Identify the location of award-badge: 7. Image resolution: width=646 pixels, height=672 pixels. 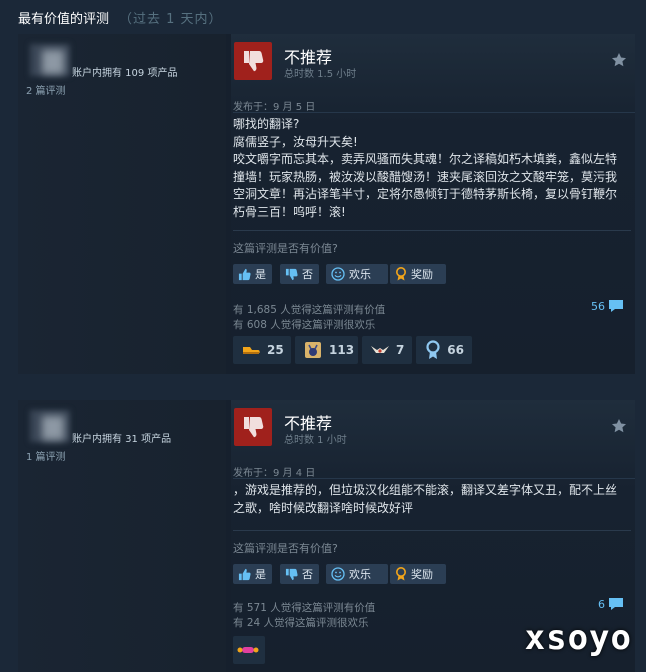
(387, 350).